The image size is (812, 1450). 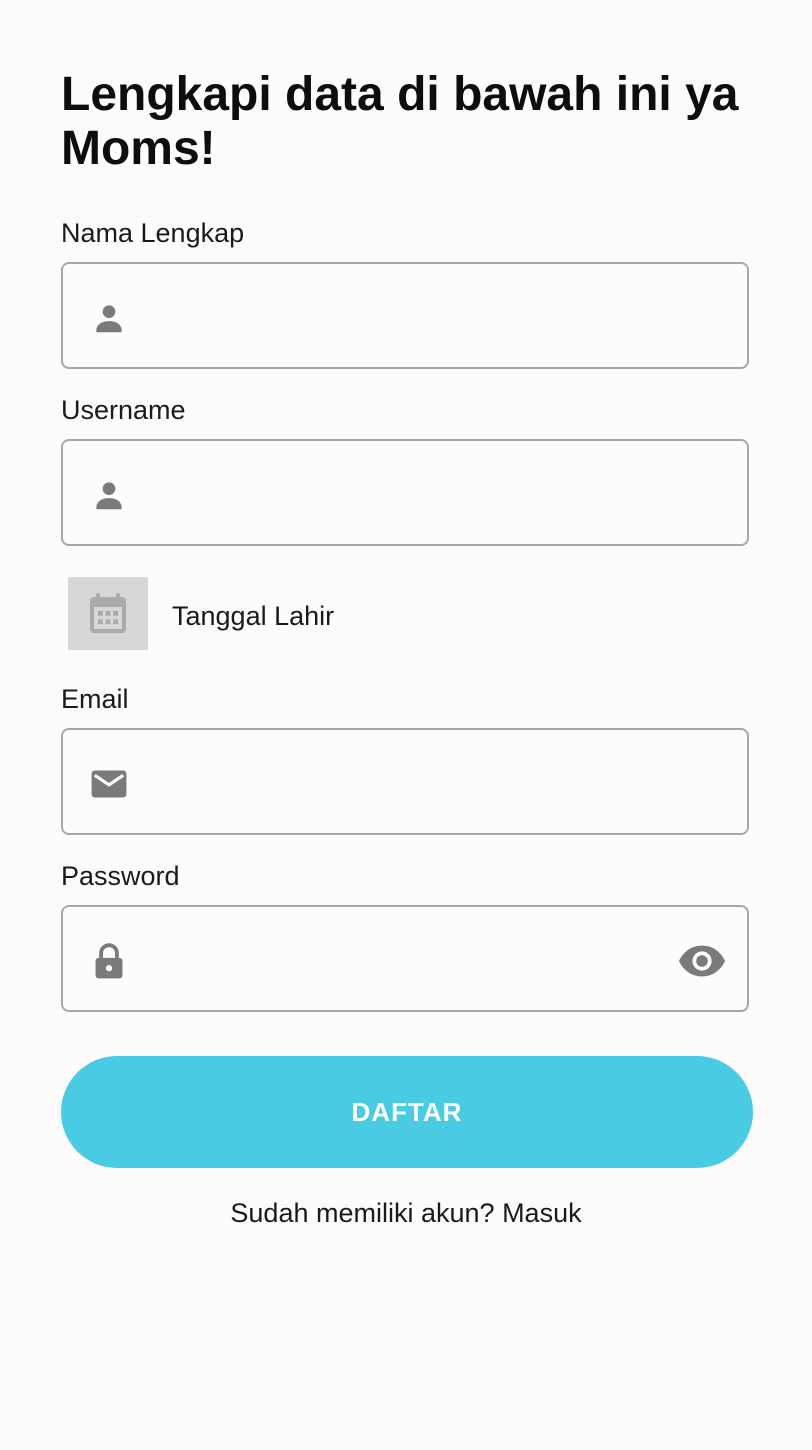 I want to click on login-prompt-text: Sudah memiliki akun?, so click(x=362, y=1213).